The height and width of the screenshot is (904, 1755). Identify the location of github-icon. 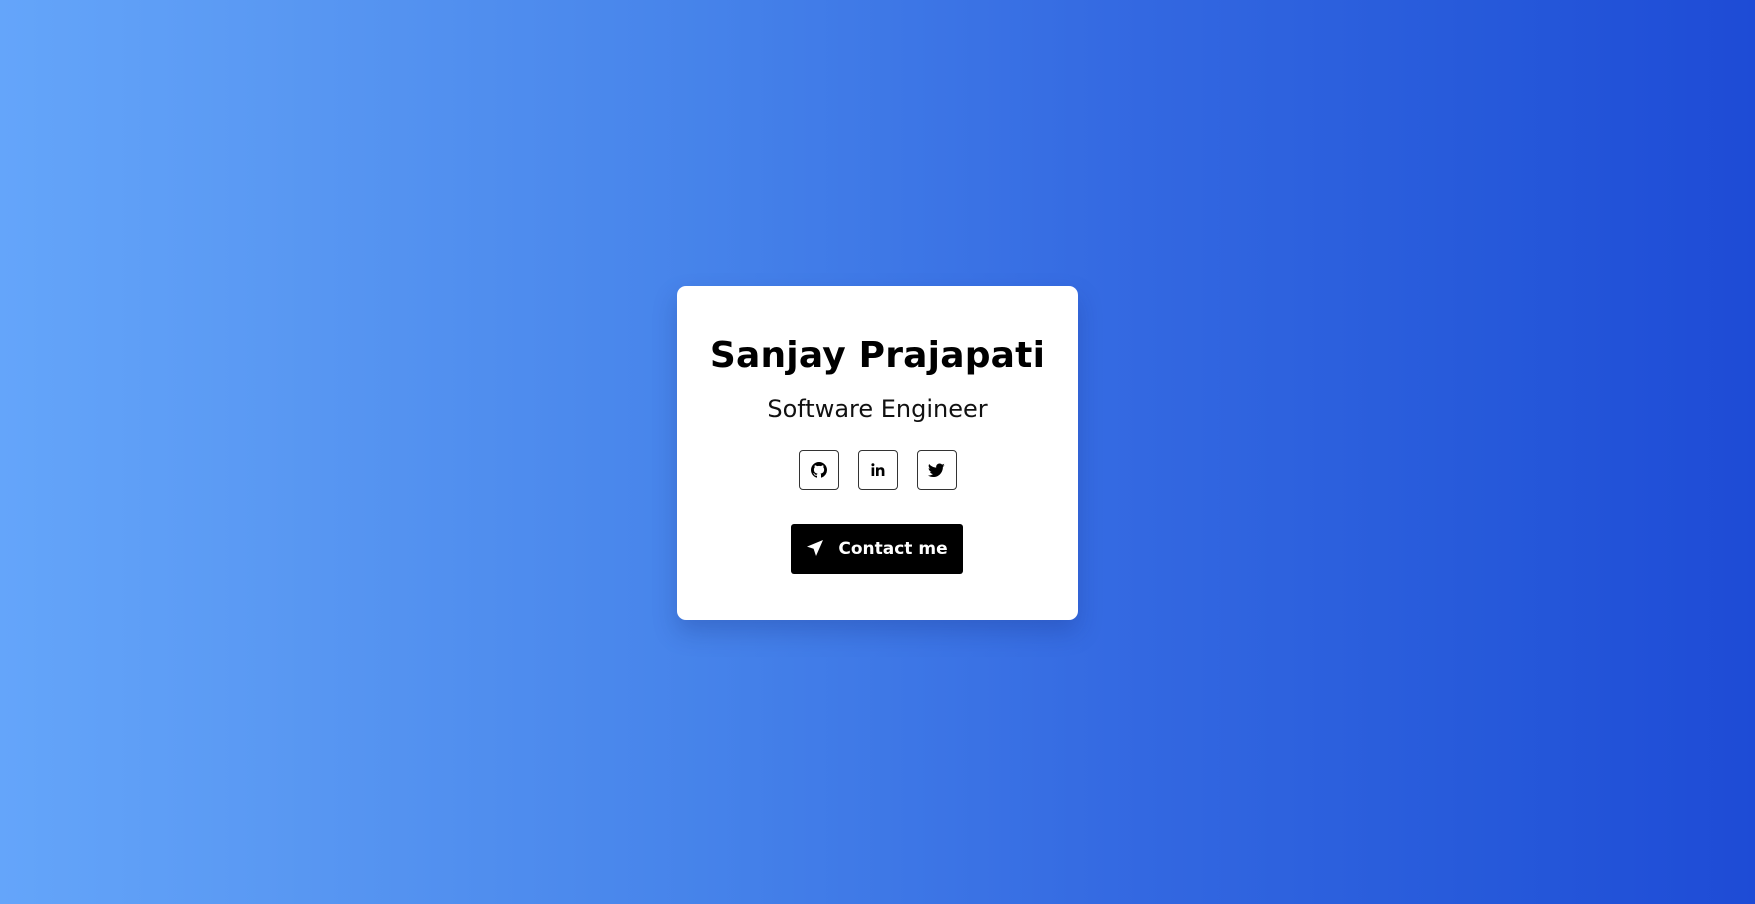
(818, 470).